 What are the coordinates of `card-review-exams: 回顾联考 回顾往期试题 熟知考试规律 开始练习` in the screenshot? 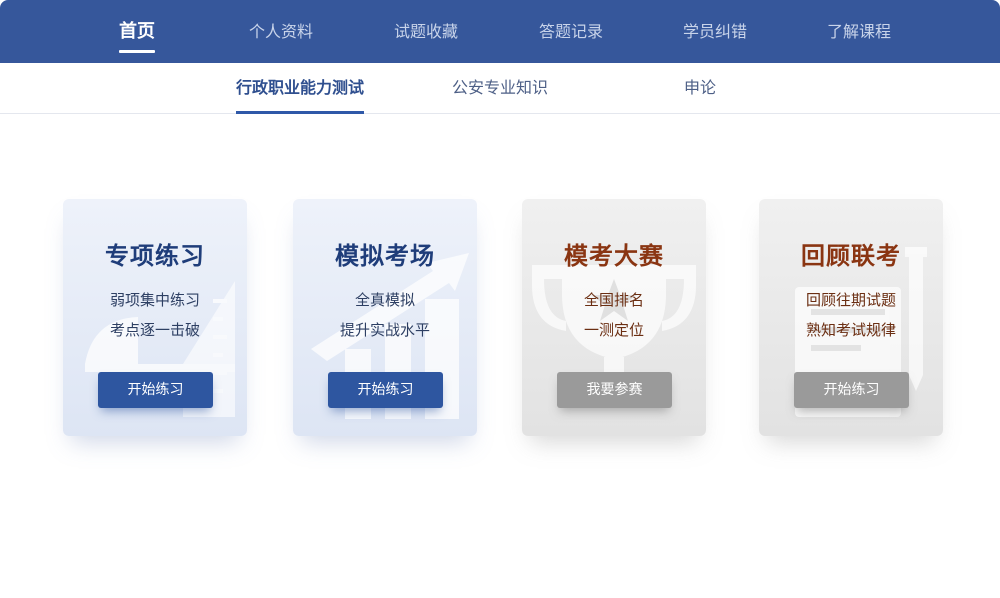 It's located at (851, 317).